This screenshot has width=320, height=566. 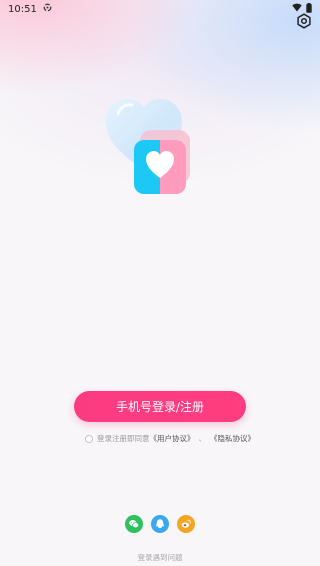 I want to click on qq-icon, so click(x=160, y=524).